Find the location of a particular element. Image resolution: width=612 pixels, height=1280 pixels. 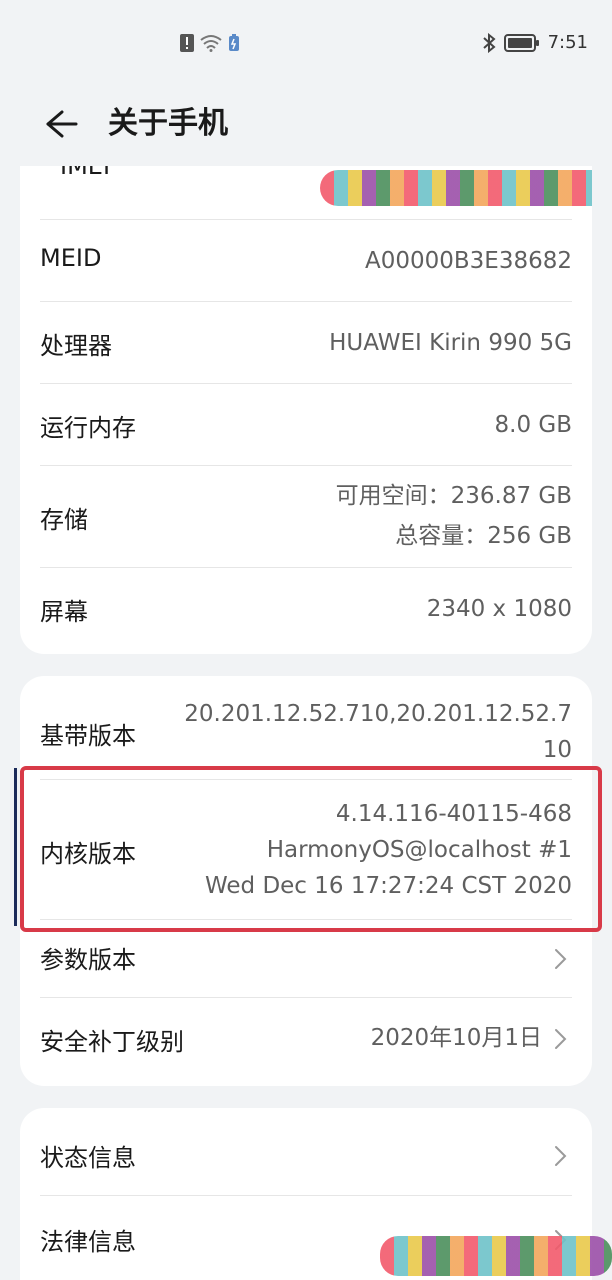

page-title: 关于手机 is located at coordinates (168, 123).